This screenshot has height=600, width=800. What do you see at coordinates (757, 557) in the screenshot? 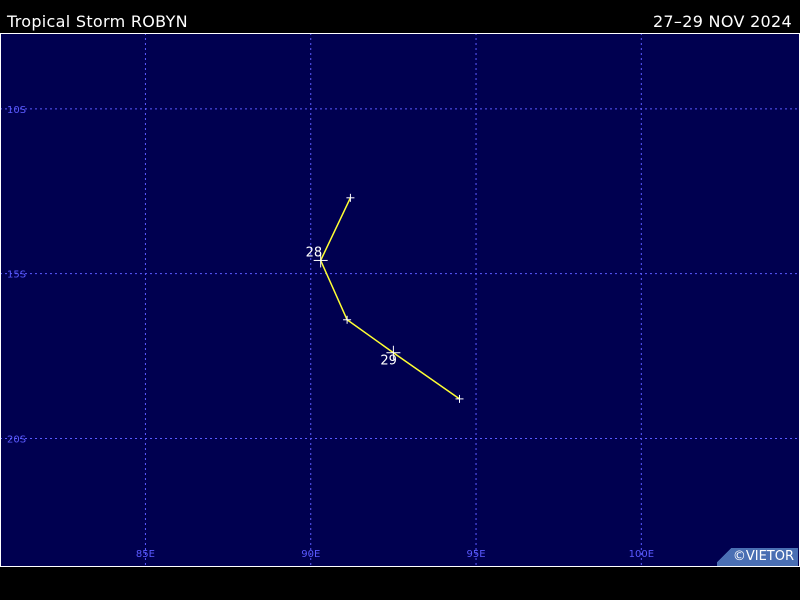
I see `credit-label: ©VIETOR` at bounding box center [757, 557].